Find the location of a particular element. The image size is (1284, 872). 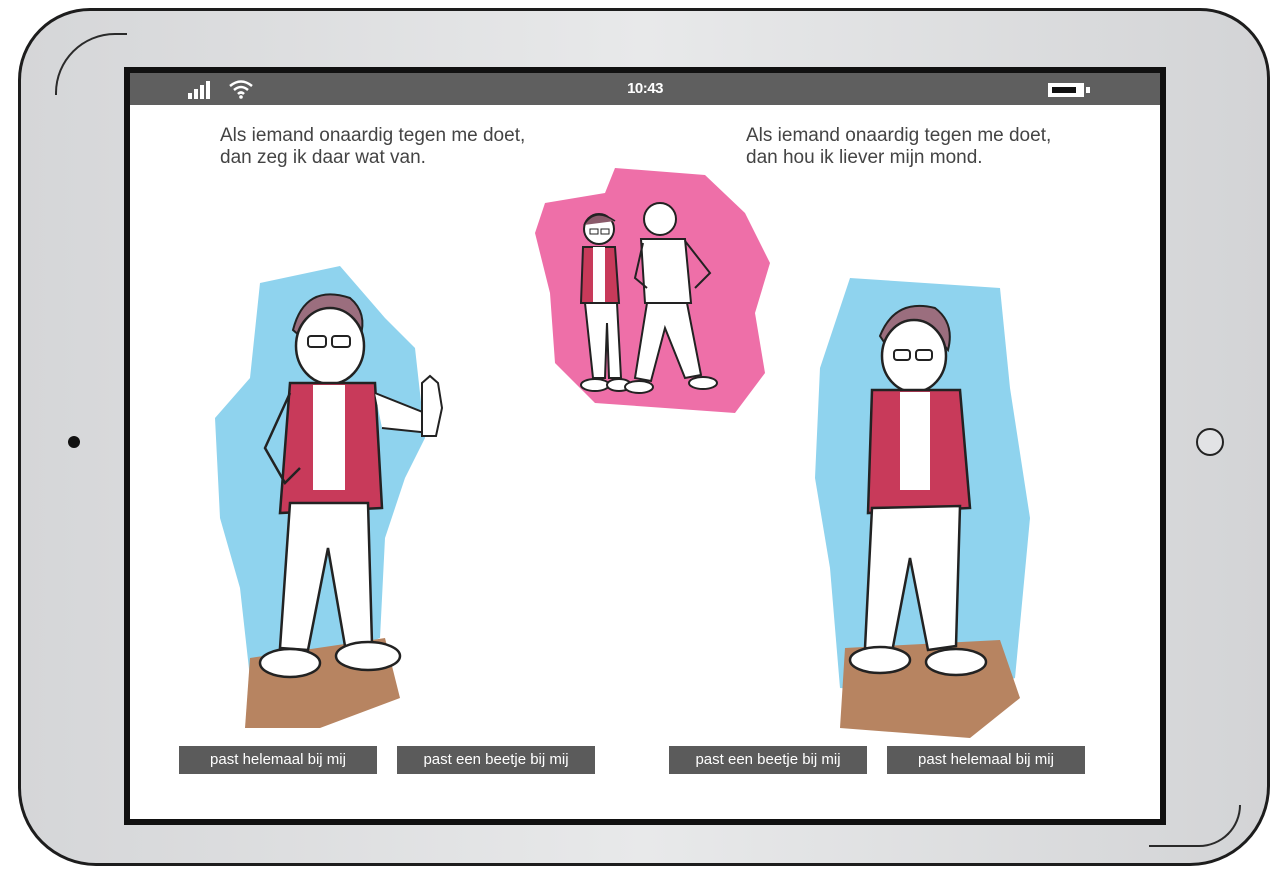

battery-icon is located at coordinates (1066, 90).